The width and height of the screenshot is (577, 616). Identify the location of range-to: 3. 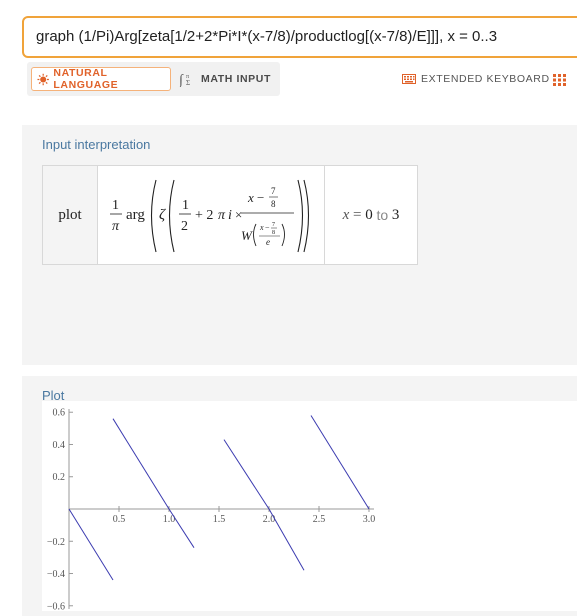
(395, 214).